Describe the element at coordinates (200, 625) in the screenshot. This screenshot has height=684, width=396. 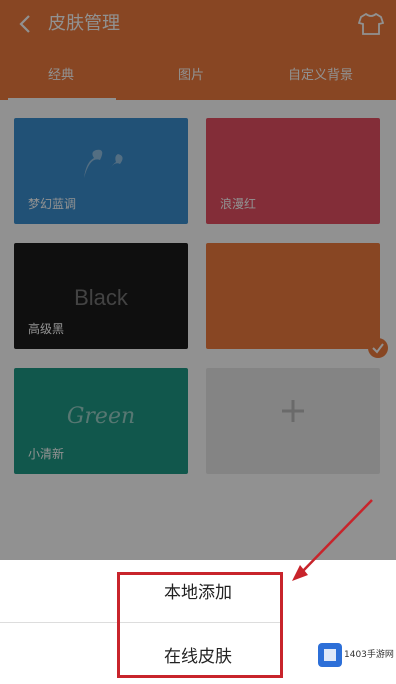
I see `annotation-highlight-box` at that location.